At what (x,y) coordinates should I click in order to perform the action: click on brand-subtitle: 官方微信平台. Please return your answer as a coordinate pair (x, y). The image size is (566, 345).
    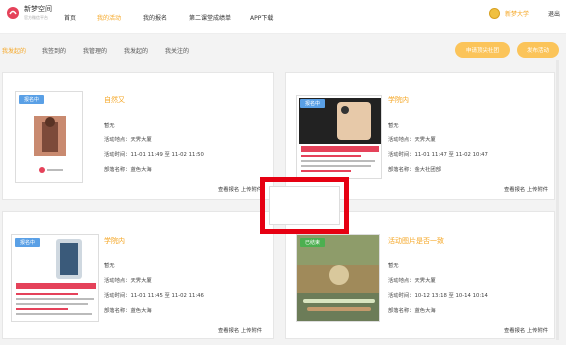
    Looking at the image, I should click on (36, 17).